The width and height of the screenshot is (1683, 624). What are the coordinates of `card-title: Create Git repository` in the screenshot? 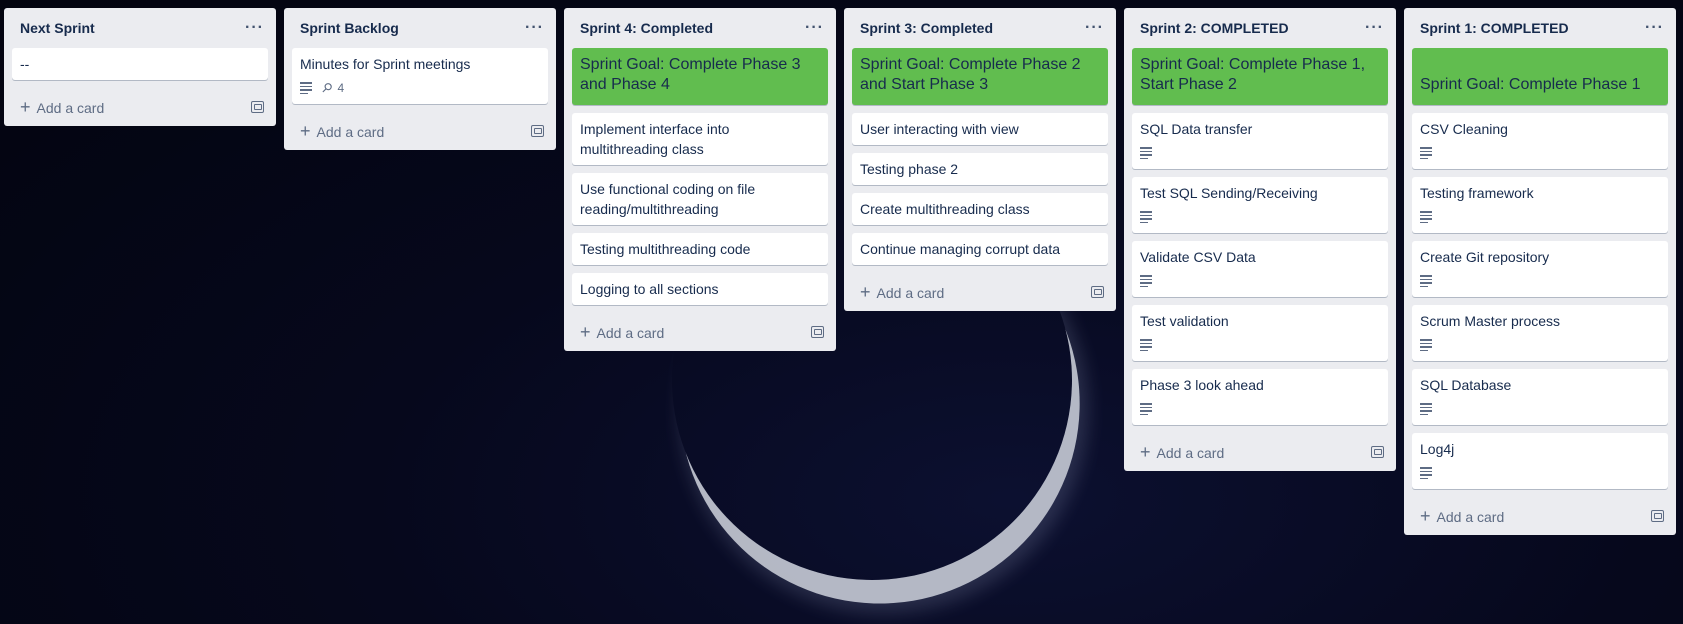 It's located at (1485, 257).